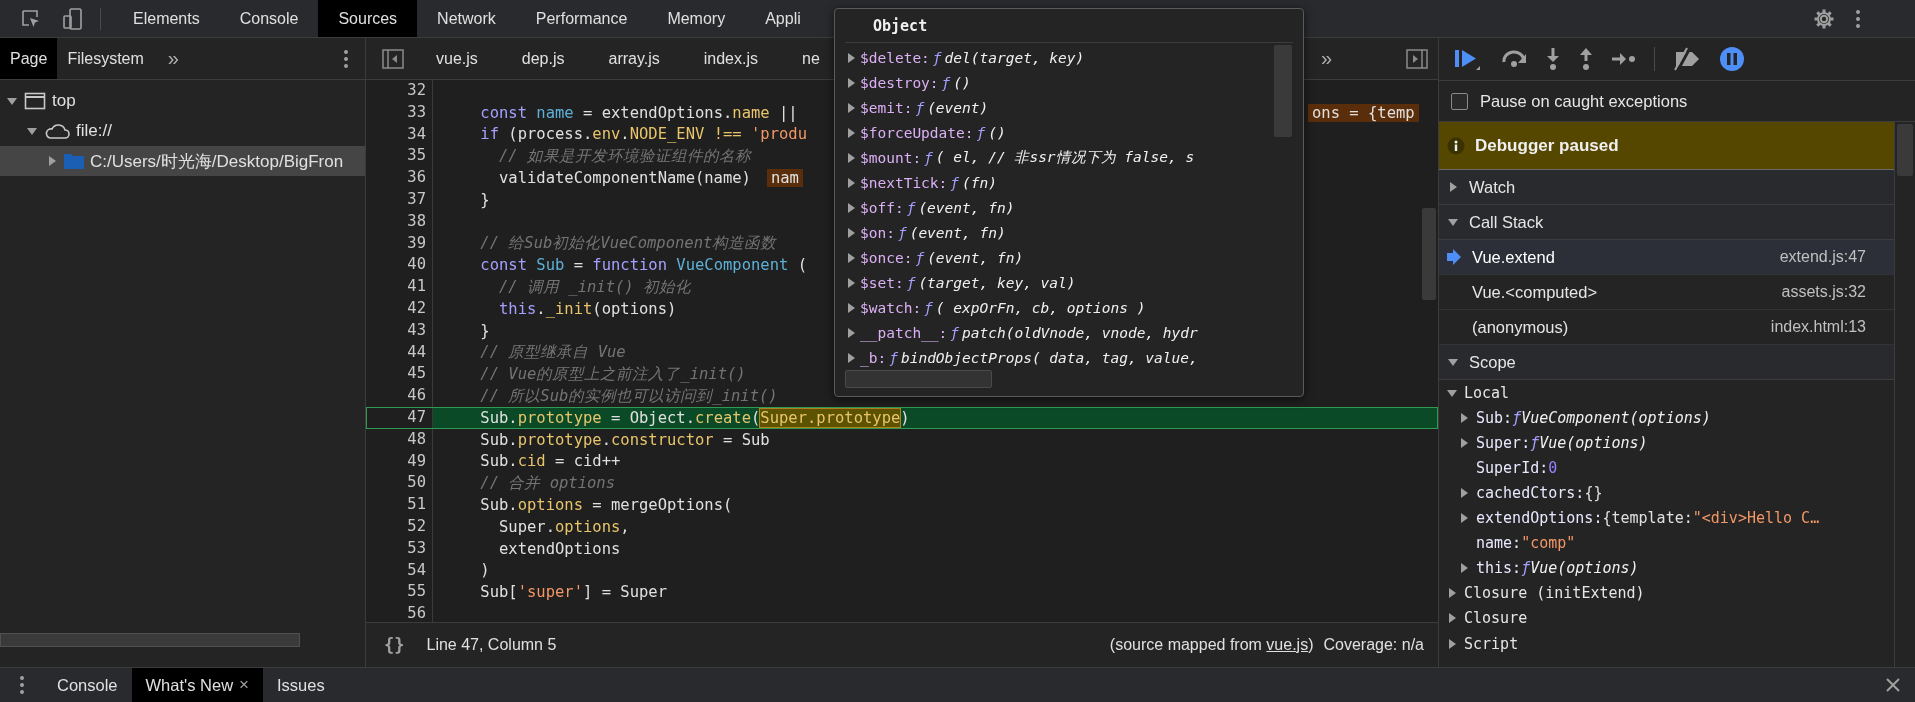 The image size is (1915, 702). I want to click on property-row: $mount: ƒ ( el, // 非ssr情况下为 false, s, so click(1059, 157).